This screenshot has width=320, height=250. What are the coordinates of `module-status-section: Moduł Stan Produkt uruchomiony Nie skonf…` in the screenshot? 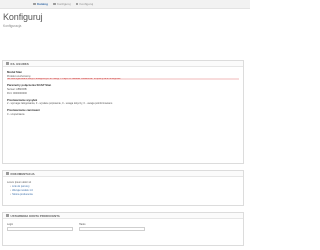 It's located at (123, 75).